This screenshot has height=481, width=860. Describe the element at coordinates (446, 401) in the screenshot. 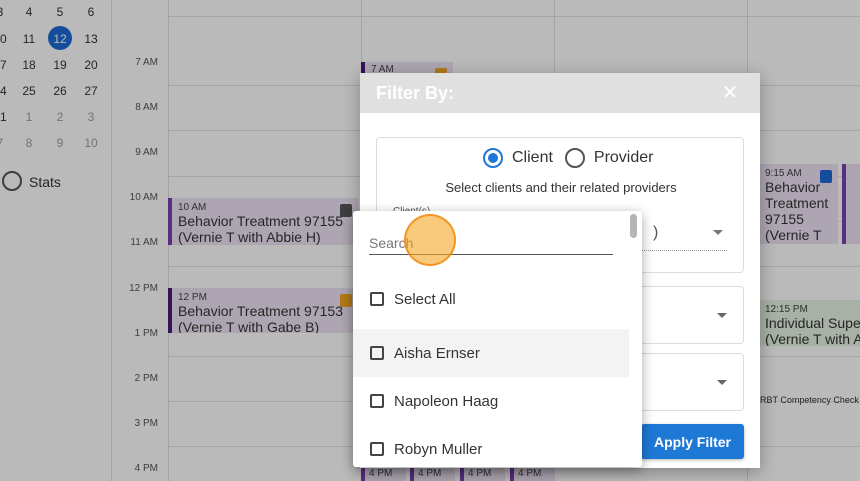

I see `option-label: Napoleon Haag` at that location.